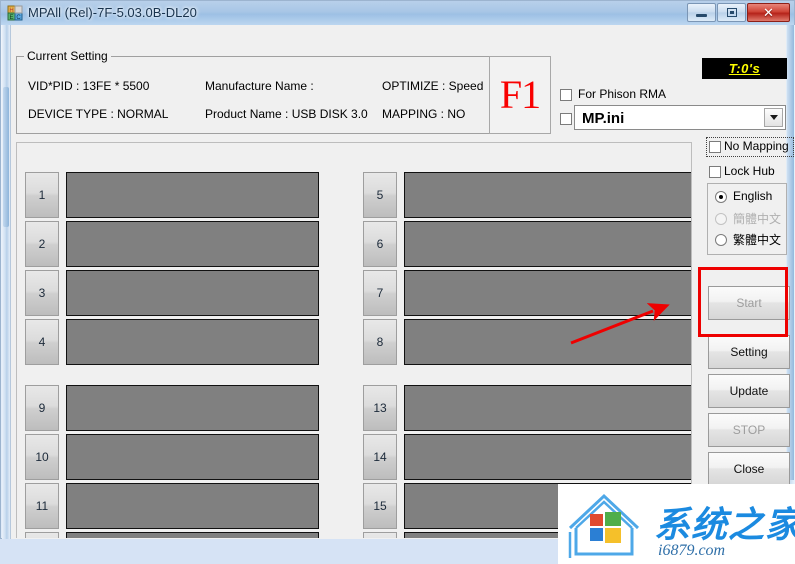 The width and height of the screenshot is (795, 564). Describe the element at coordinates (724, 525) in the screenshot. I see `watermark-brand: 系统之家` at that location.